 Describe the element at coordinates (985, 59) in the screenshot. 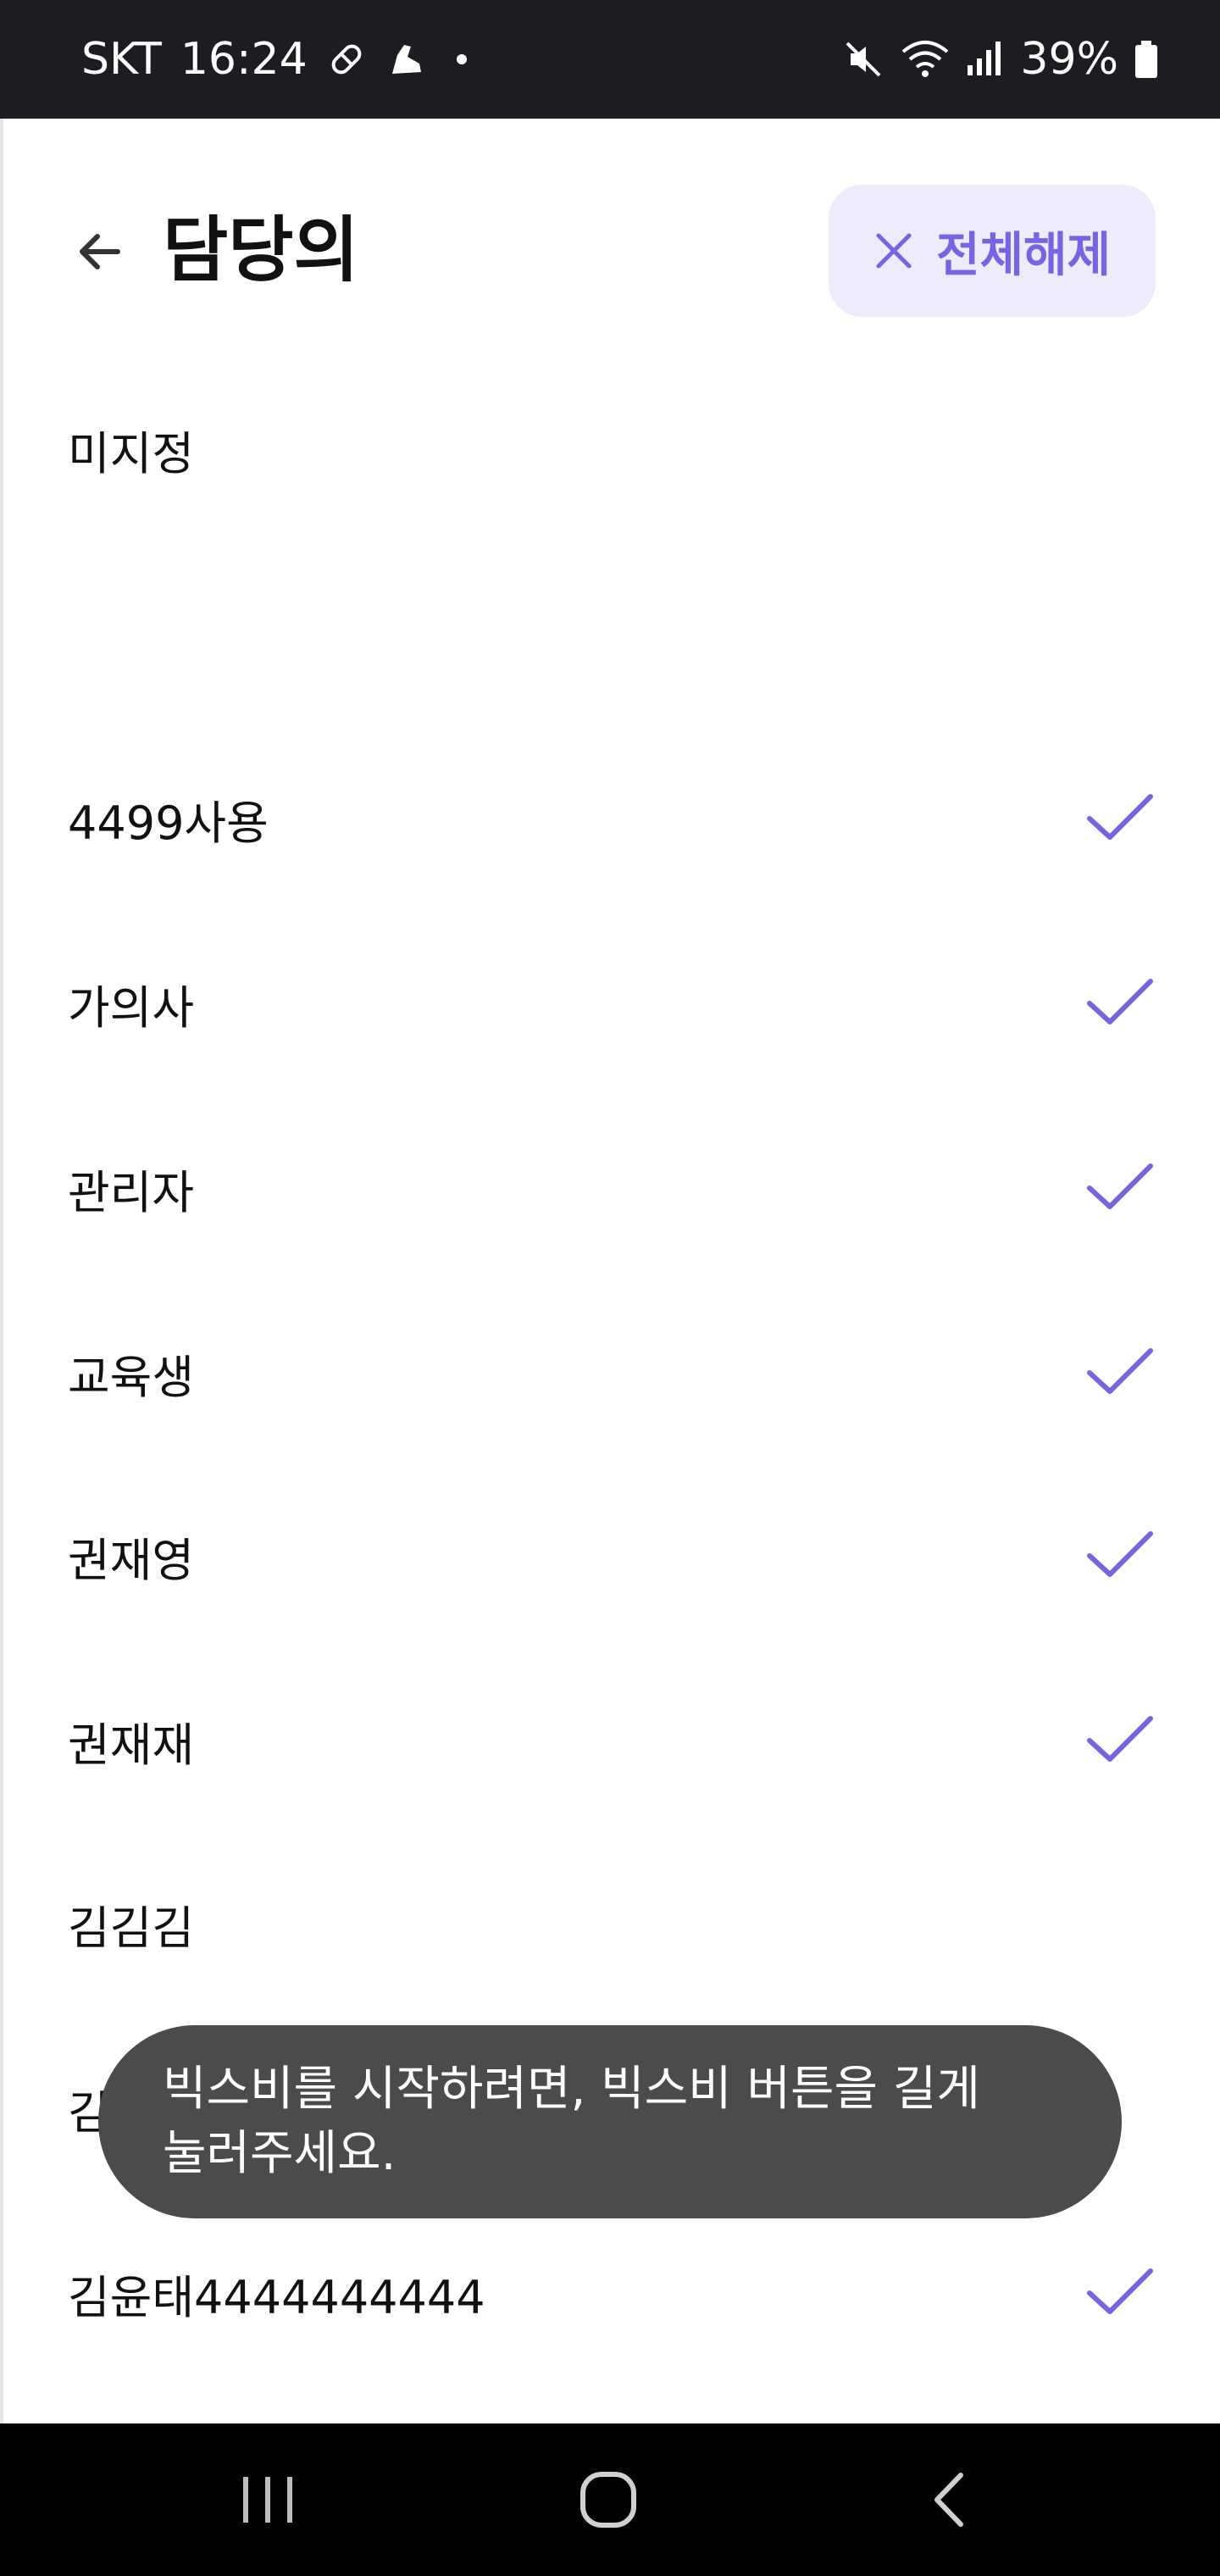

I see `signal-icon` at that location.